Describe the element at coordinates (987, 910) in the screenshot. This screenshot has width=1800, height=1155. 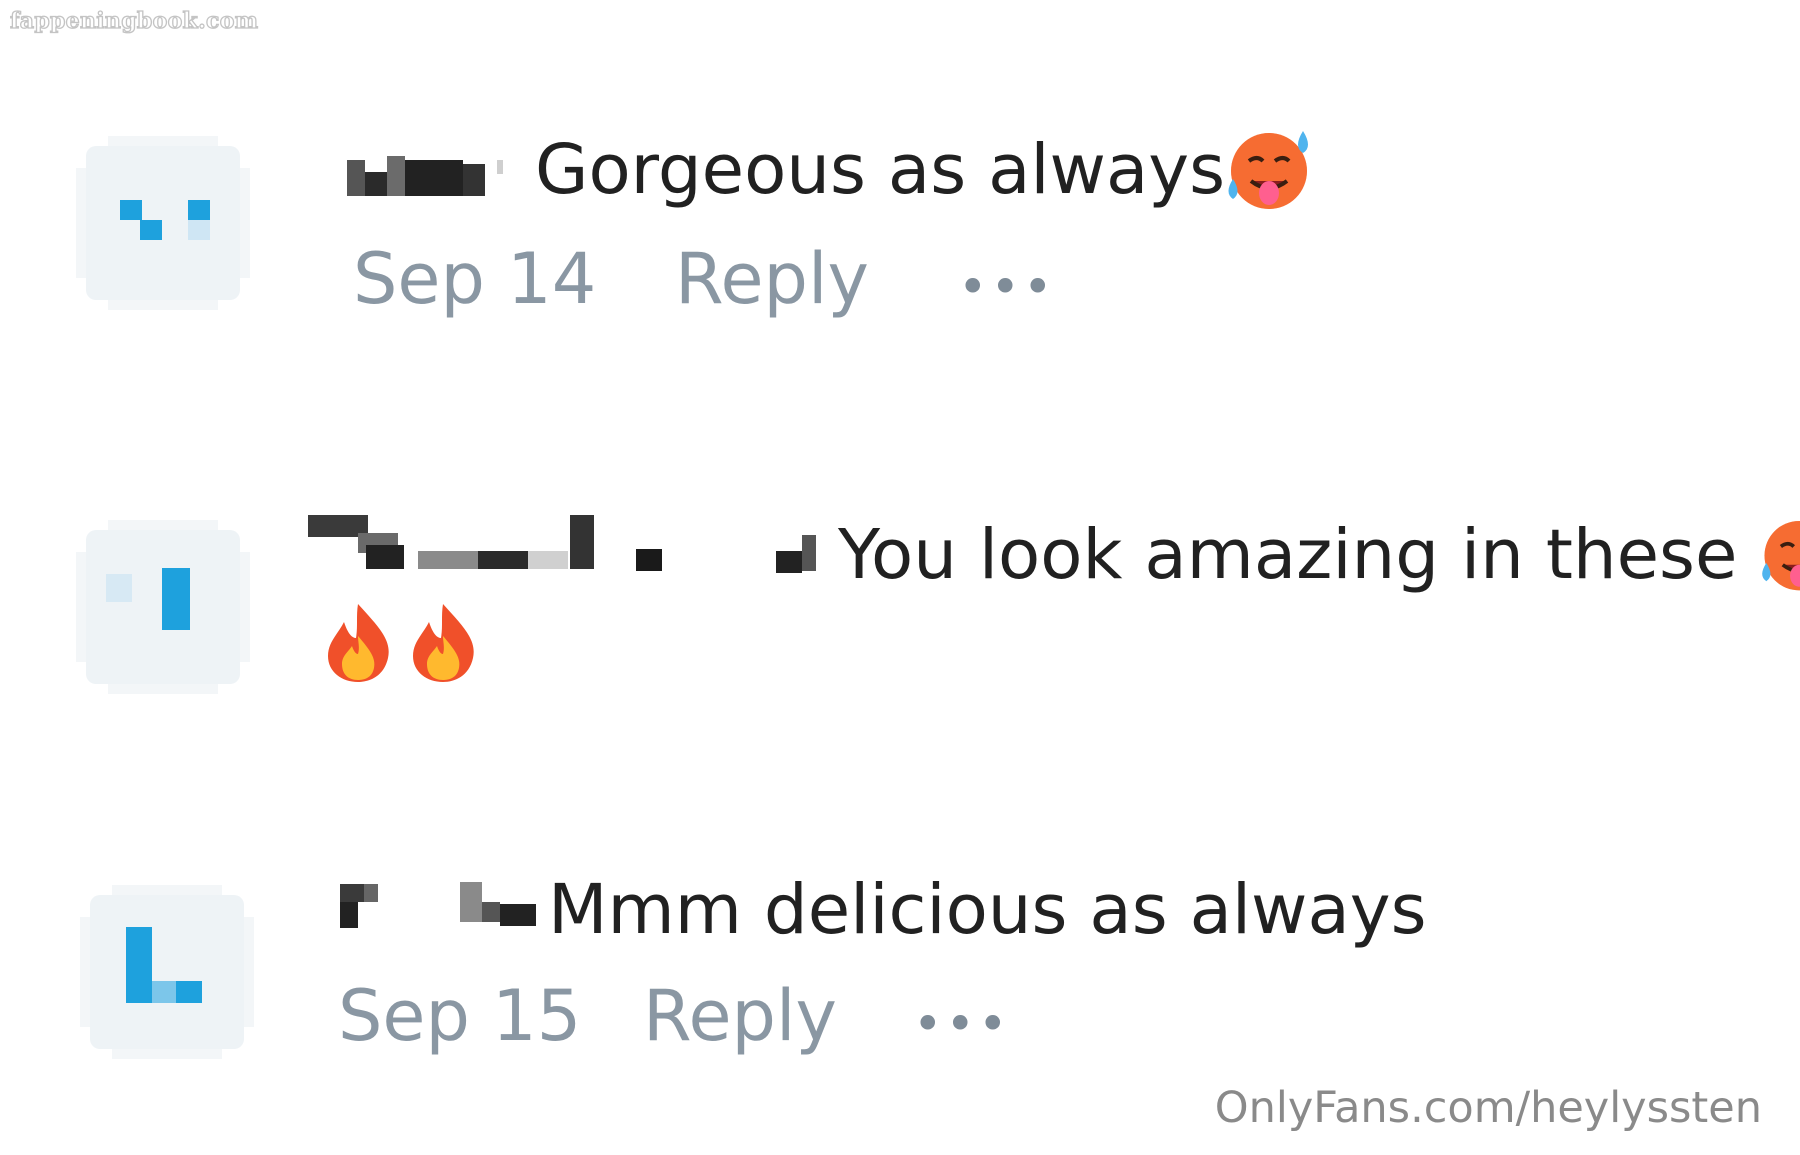
I see `comment-text: Mmm delicious as always` at that location.